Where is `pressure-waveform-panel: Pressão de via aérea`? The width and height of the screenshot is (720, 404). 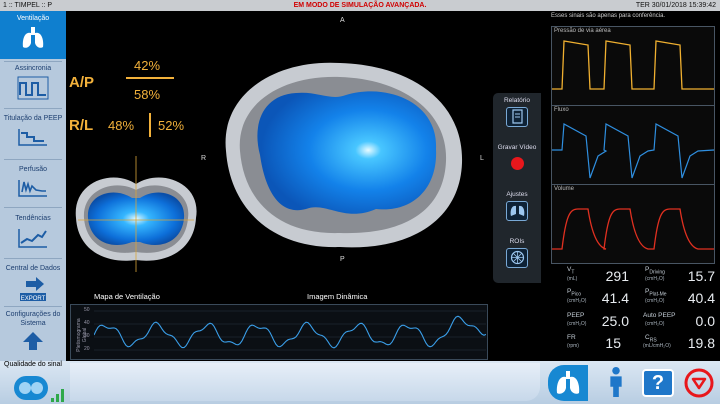
pressure-waveform-panel: Pressão de via aérea is located at coordinates (633, 66).